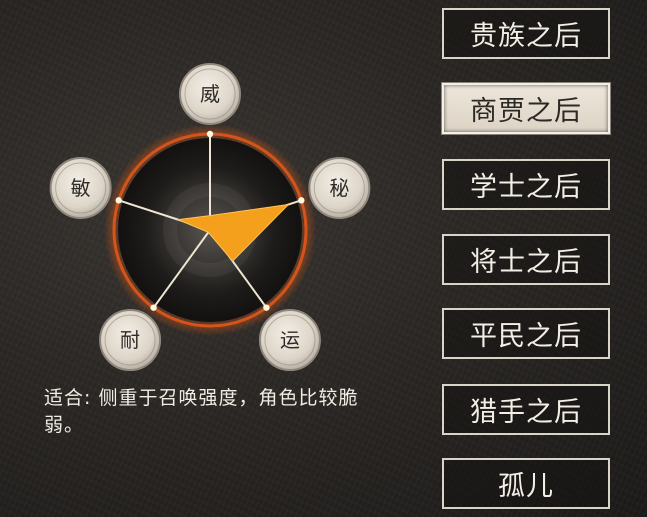 This screenshot has width=647, height=517. I want to click on origin-option-label: 孤儿, so click(526, 486).